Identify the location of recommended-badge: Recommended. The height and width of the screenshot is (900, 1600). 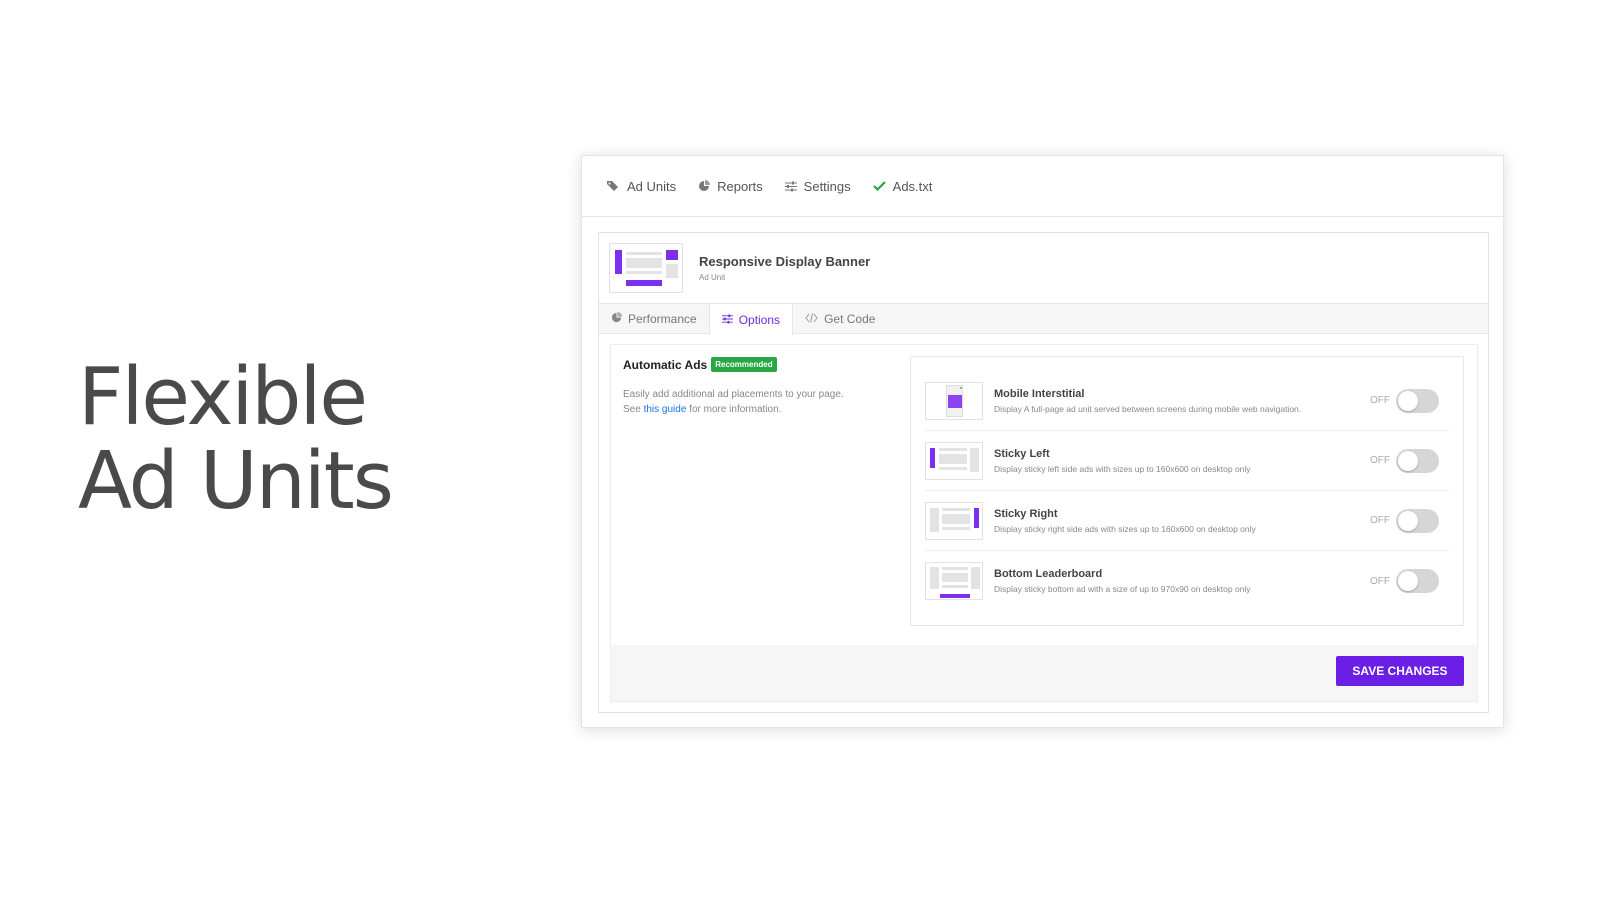
(744, 364).